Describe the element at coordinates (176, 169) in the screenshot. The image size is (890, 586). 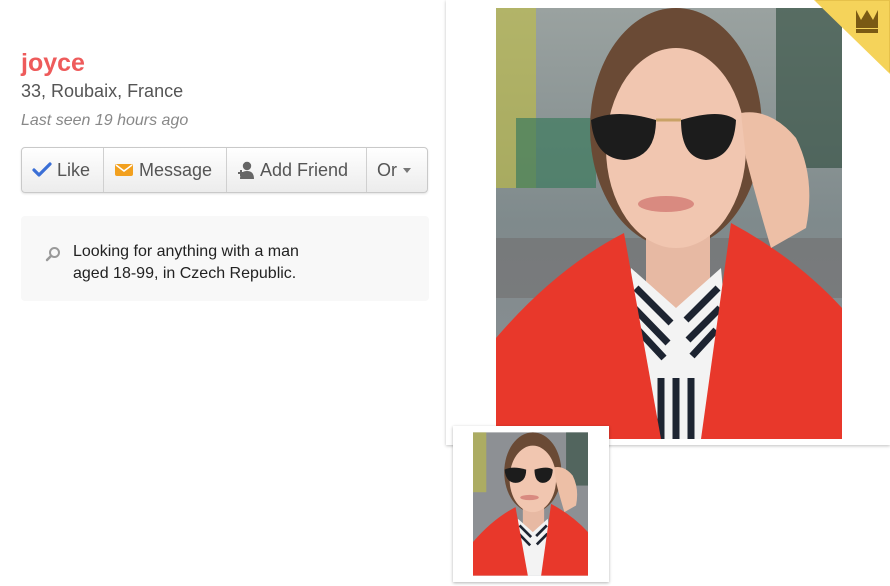
I see `message-label: Message` at that location.